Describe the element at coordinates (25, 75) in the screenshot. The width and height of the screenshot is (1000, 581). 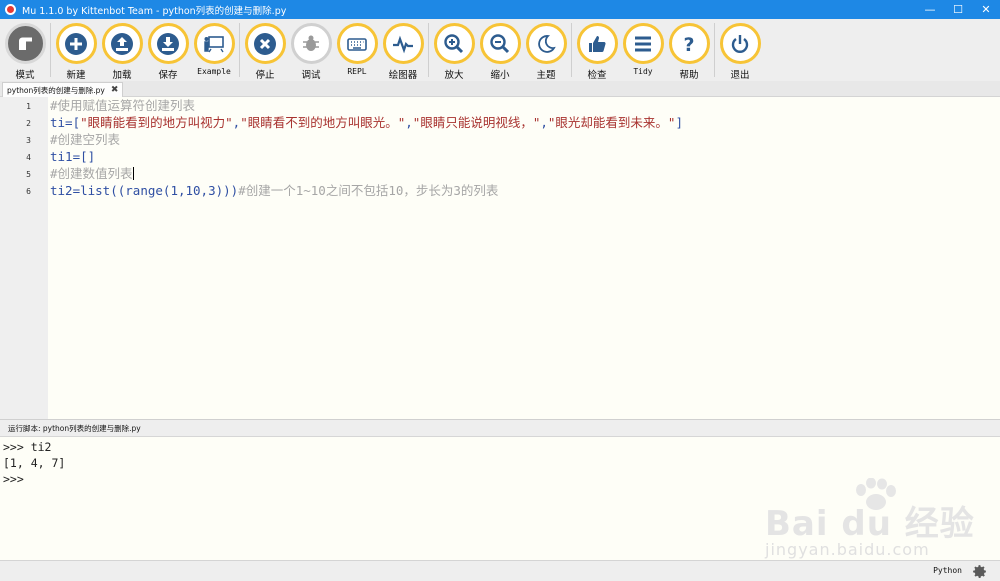
I see `mode-label: 模式` at that location.